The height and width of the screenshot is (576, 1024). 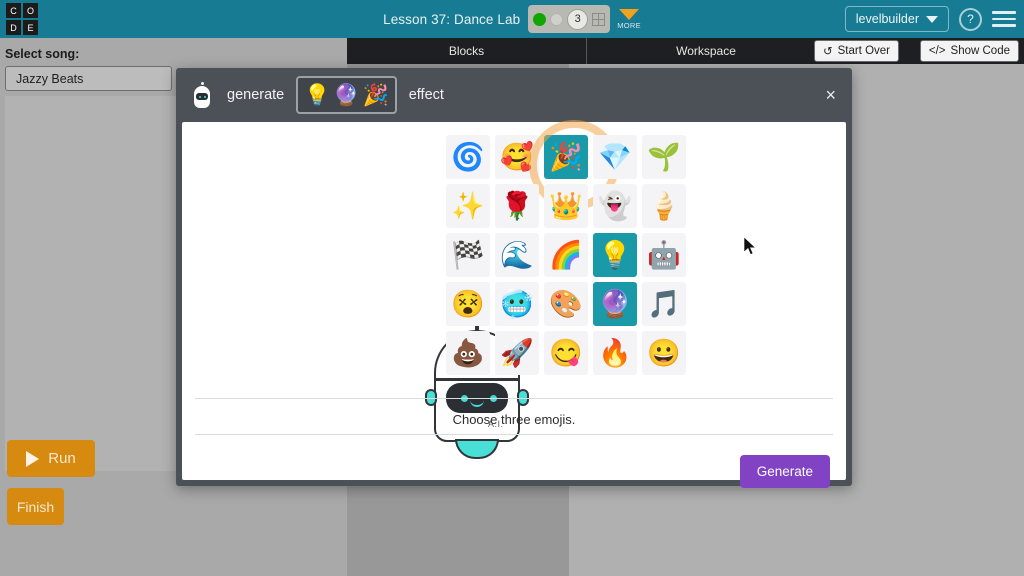 What do you see at coordinates (566, 353) in the screenshot?
I see `emoji-cell-face-savoring-food: 😋` at bounding box center [566, 353].